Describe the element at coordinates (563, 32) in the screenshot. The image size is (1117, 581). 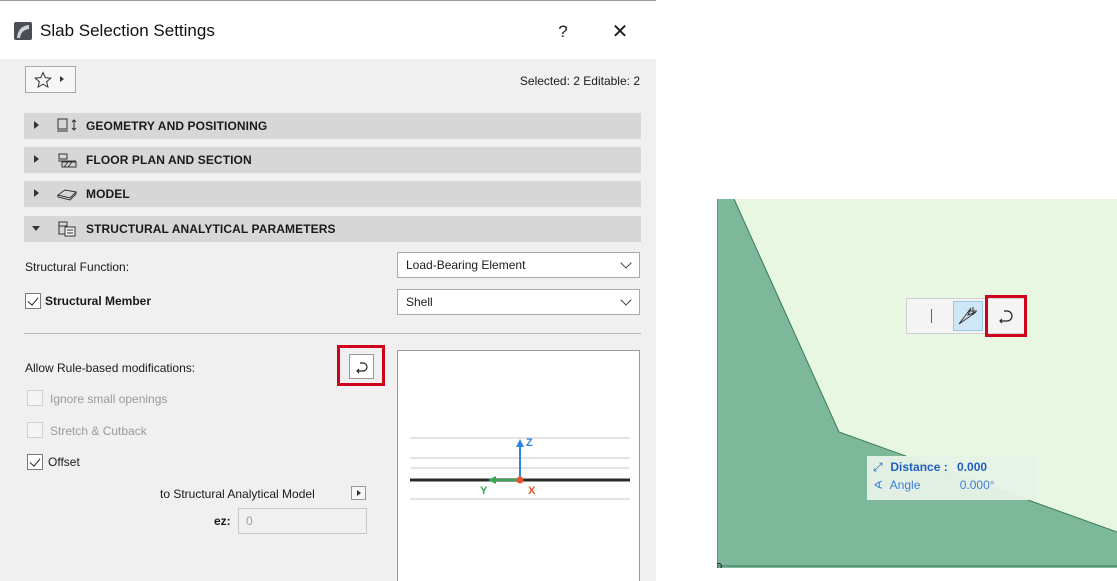
I see `help-button: ?` at that location.